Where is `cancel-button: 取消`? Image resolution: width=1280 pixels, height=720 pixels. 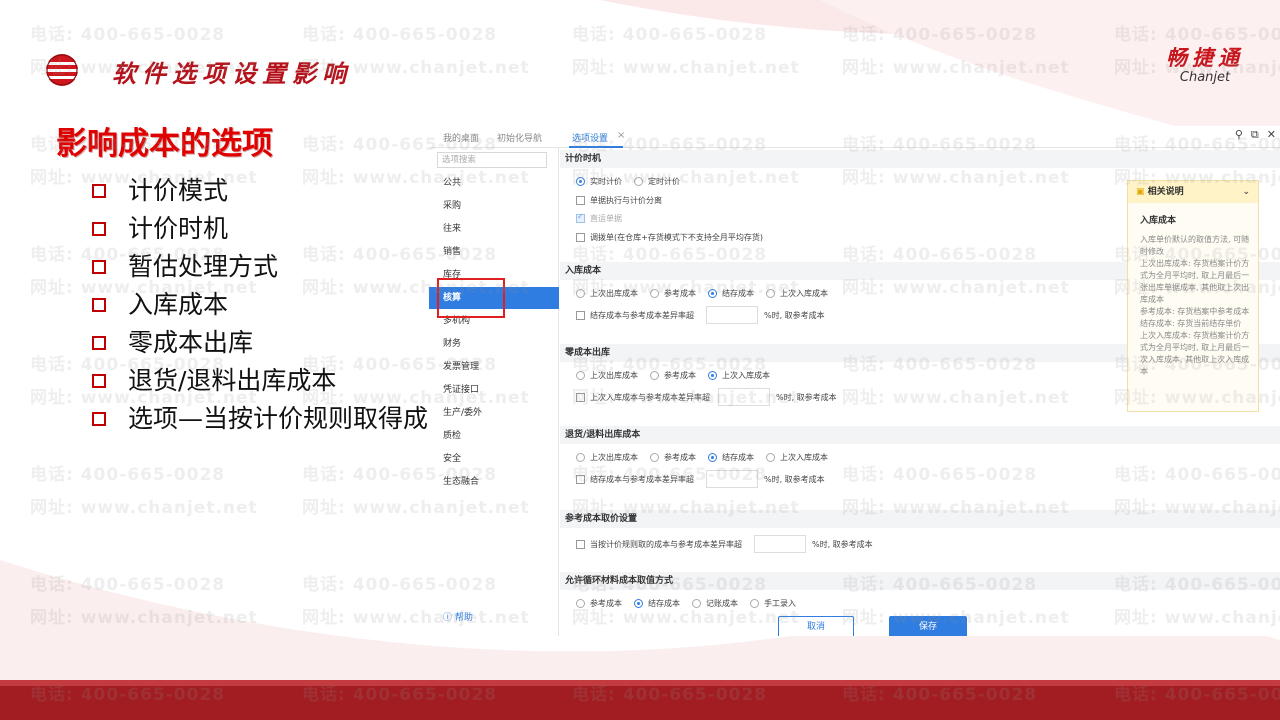
cancel-button: 取消 is located at coordinates (816, 626).